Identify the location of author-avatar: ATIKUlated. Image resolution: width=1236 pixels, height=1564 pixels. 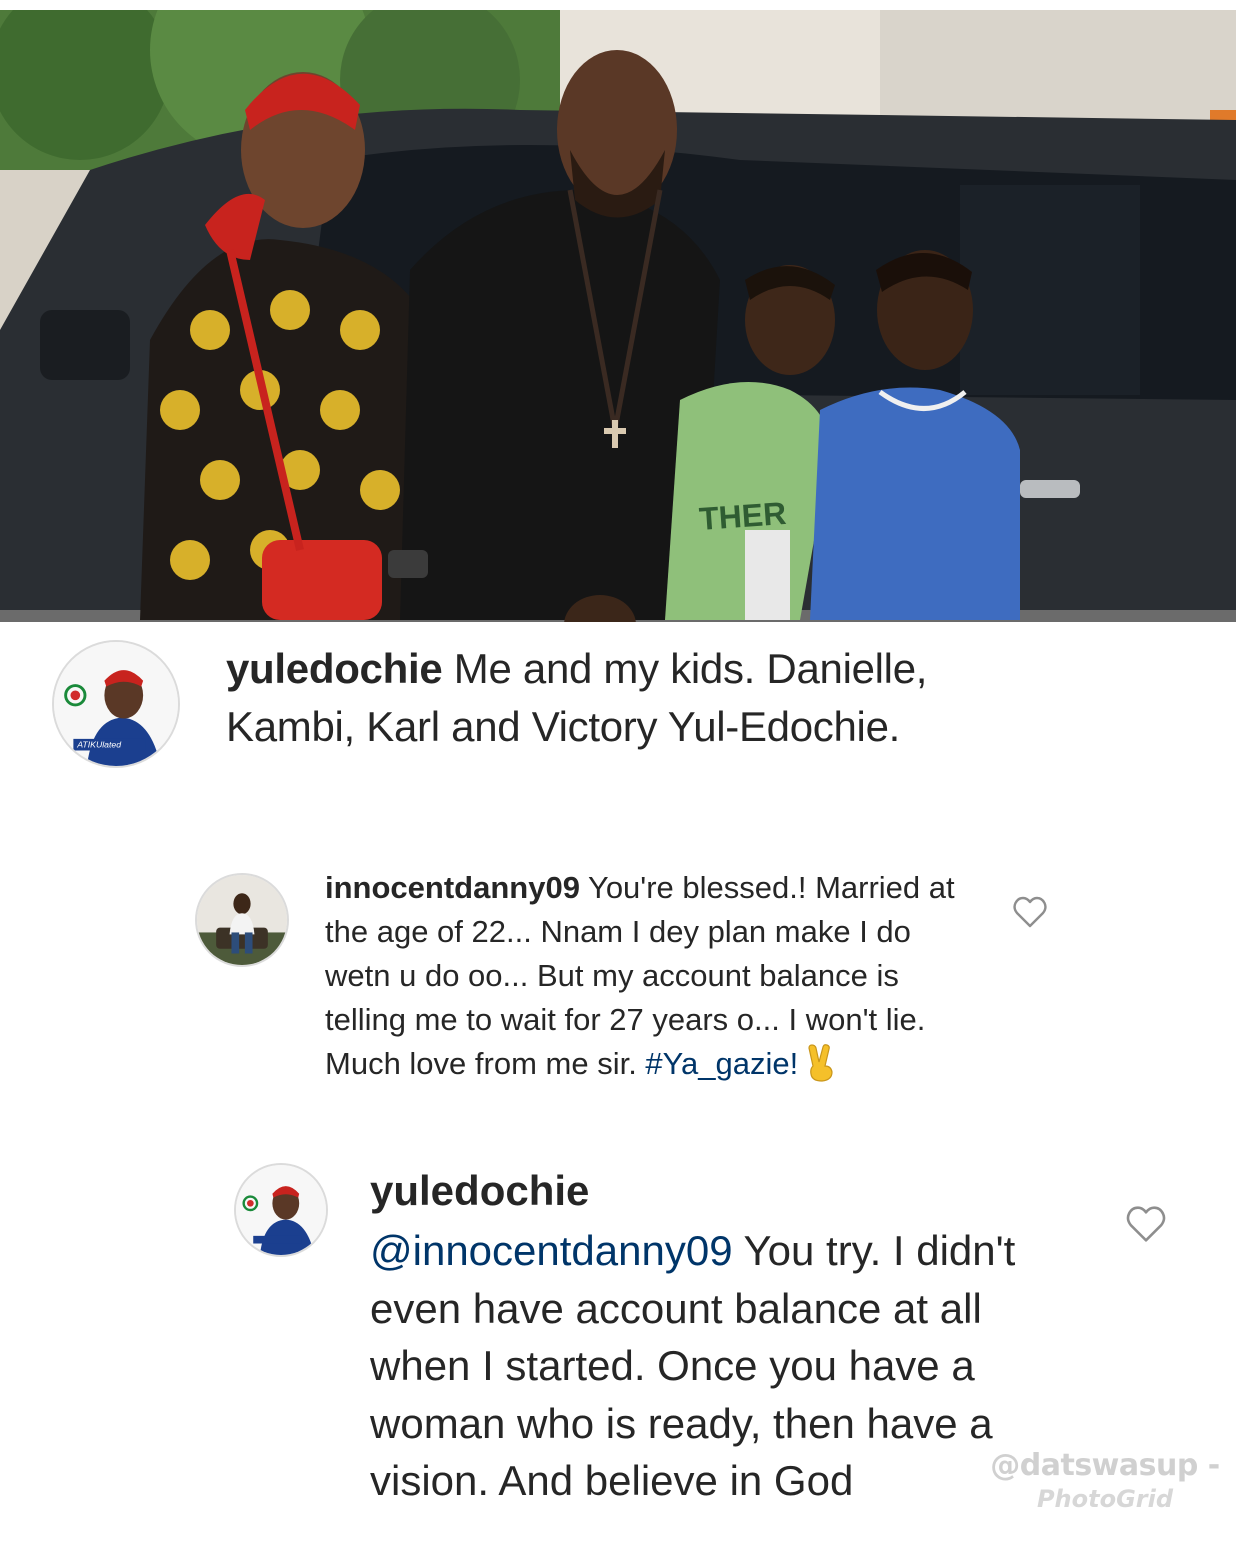
(116, 704).